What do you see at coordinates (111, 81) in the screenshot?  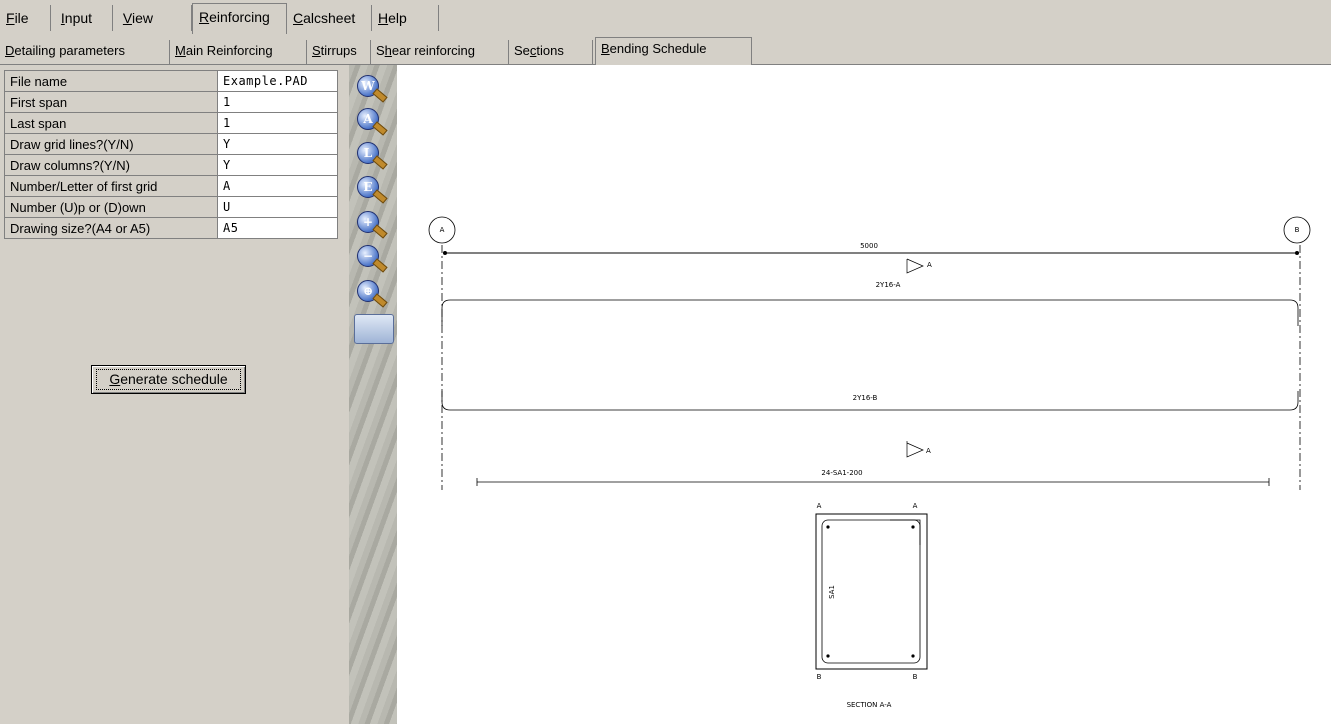 I see `param-label: File name` at bounding box center [111, 81].